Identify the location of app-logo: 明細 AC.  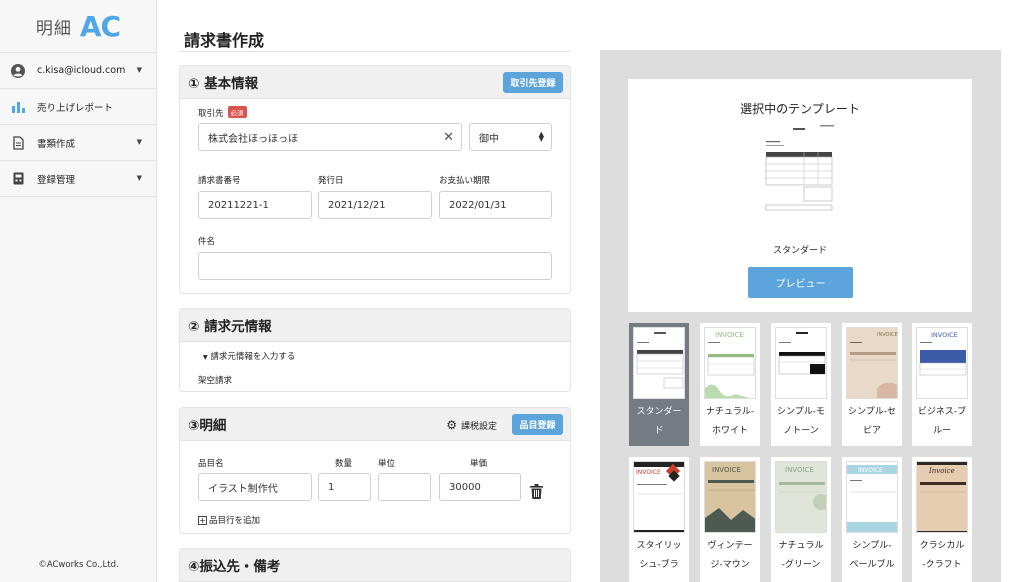
(78, 26).